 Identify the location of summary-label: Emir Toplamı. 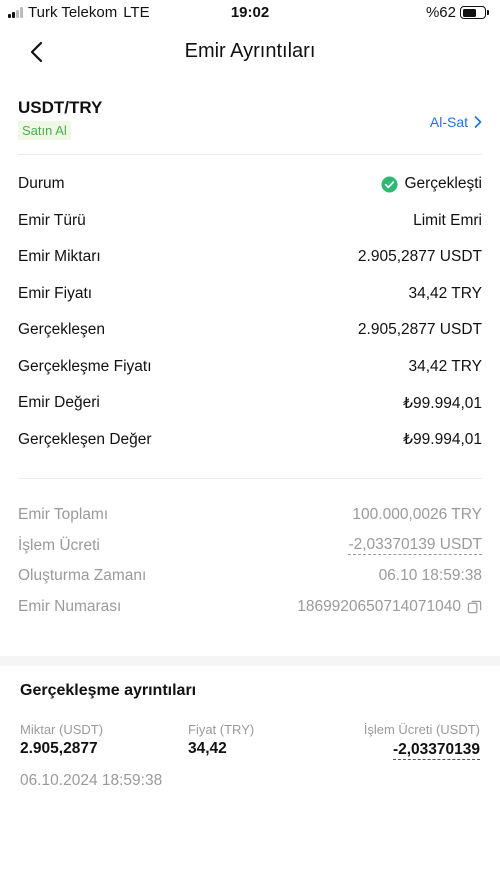
(63, 515).